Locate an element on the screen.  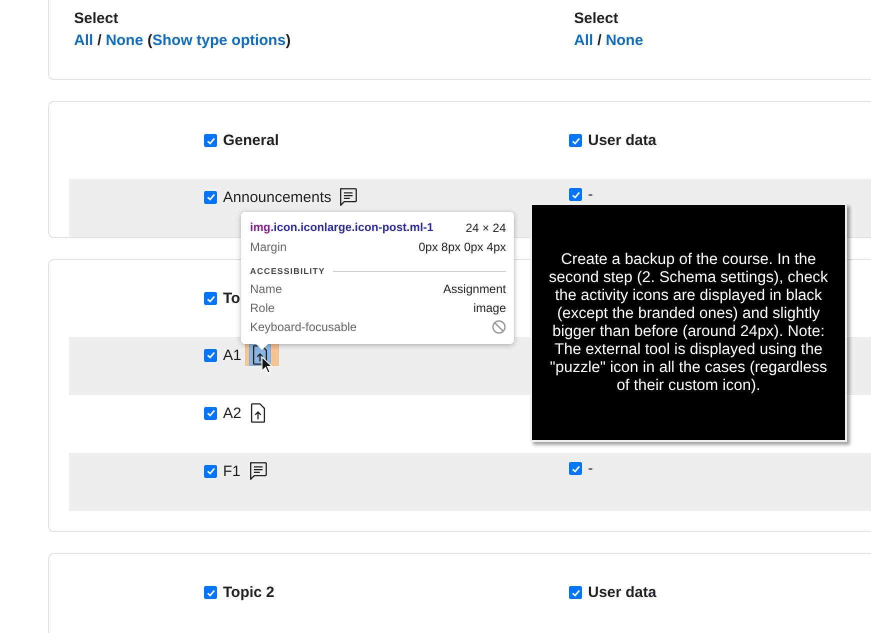
section-title: General is located at coordinates (251, 140).